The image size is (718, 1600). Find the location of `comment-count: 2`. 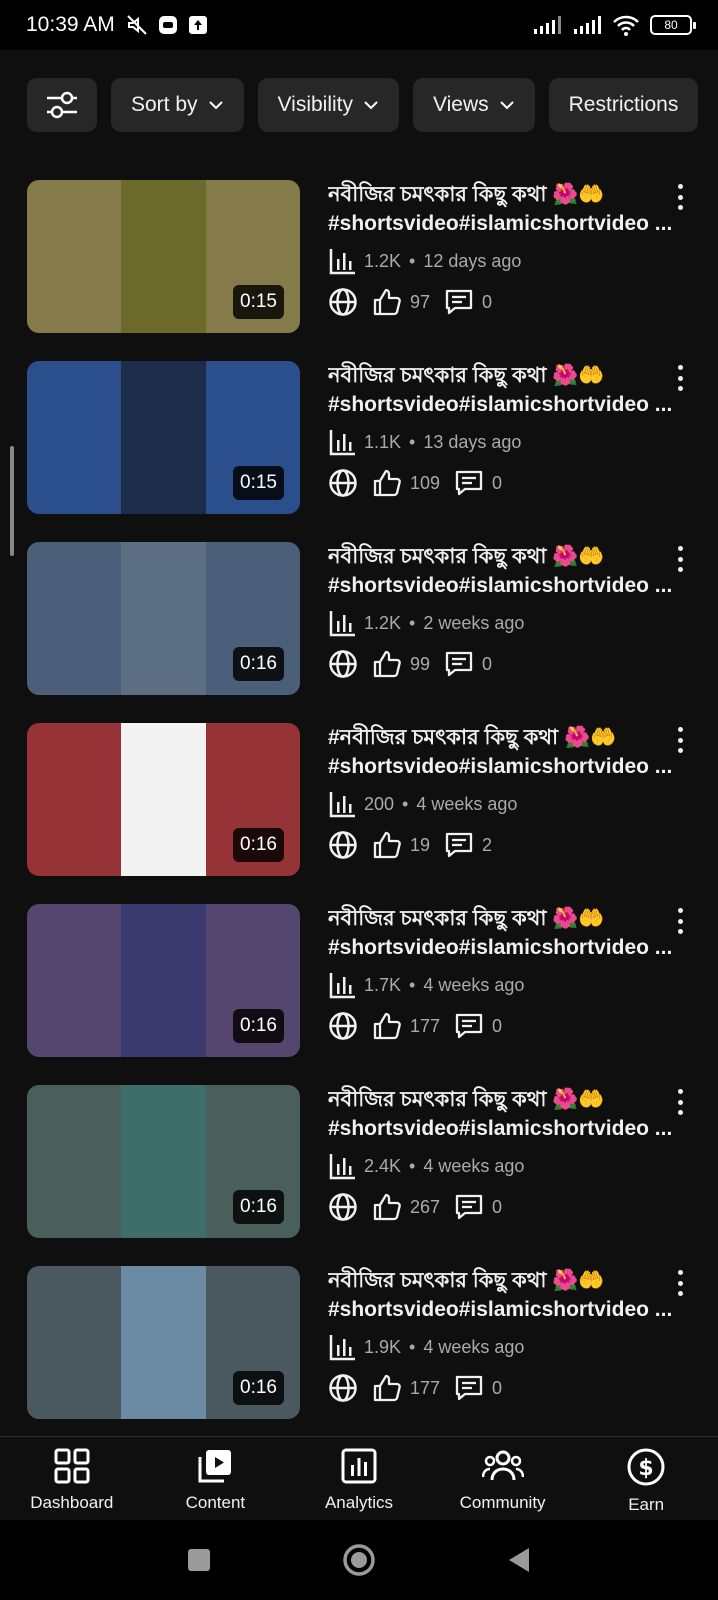

comment-count: 2 is located at coordinates (487, 844).